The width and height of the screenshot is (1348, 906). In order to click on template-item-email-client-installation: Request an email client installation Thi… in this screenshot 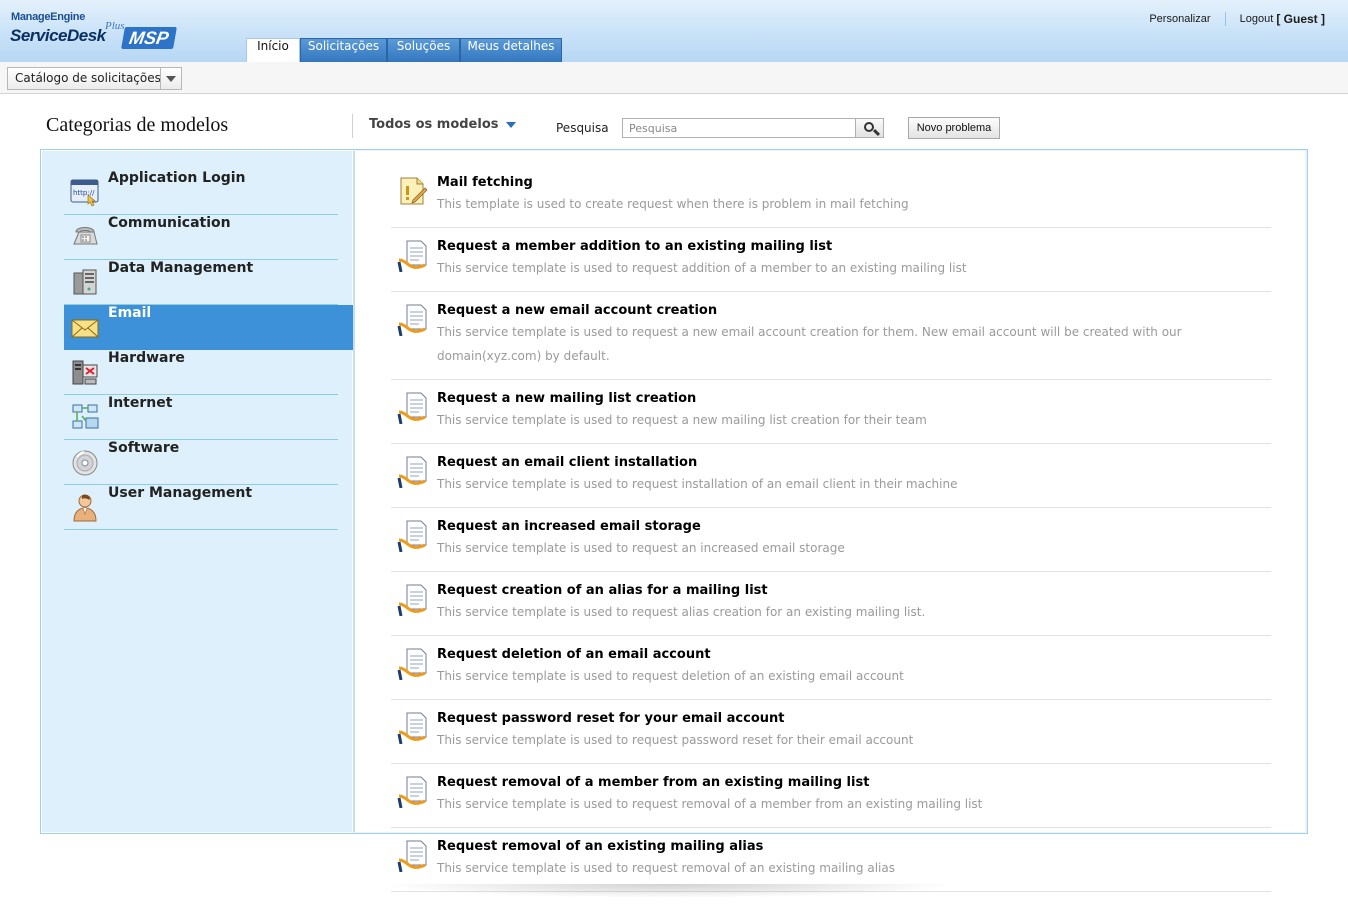, I will do `click(831, 476)`.